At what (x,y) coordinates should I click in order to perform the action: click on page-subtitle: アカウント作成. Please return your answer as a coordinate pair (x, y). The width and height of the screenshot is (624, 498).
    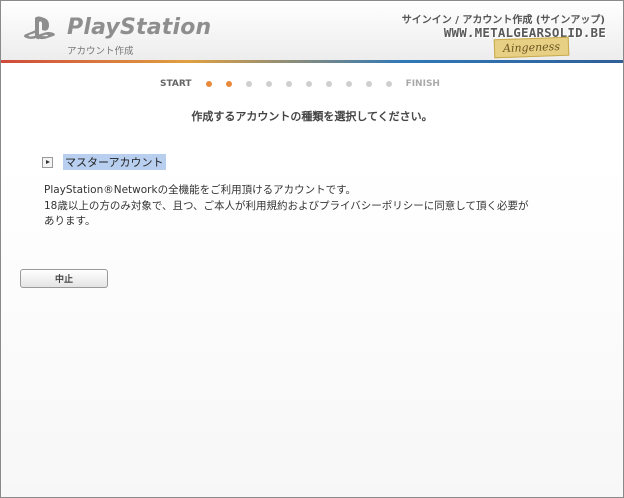
    Looking at the image, I should click on (100, 51).